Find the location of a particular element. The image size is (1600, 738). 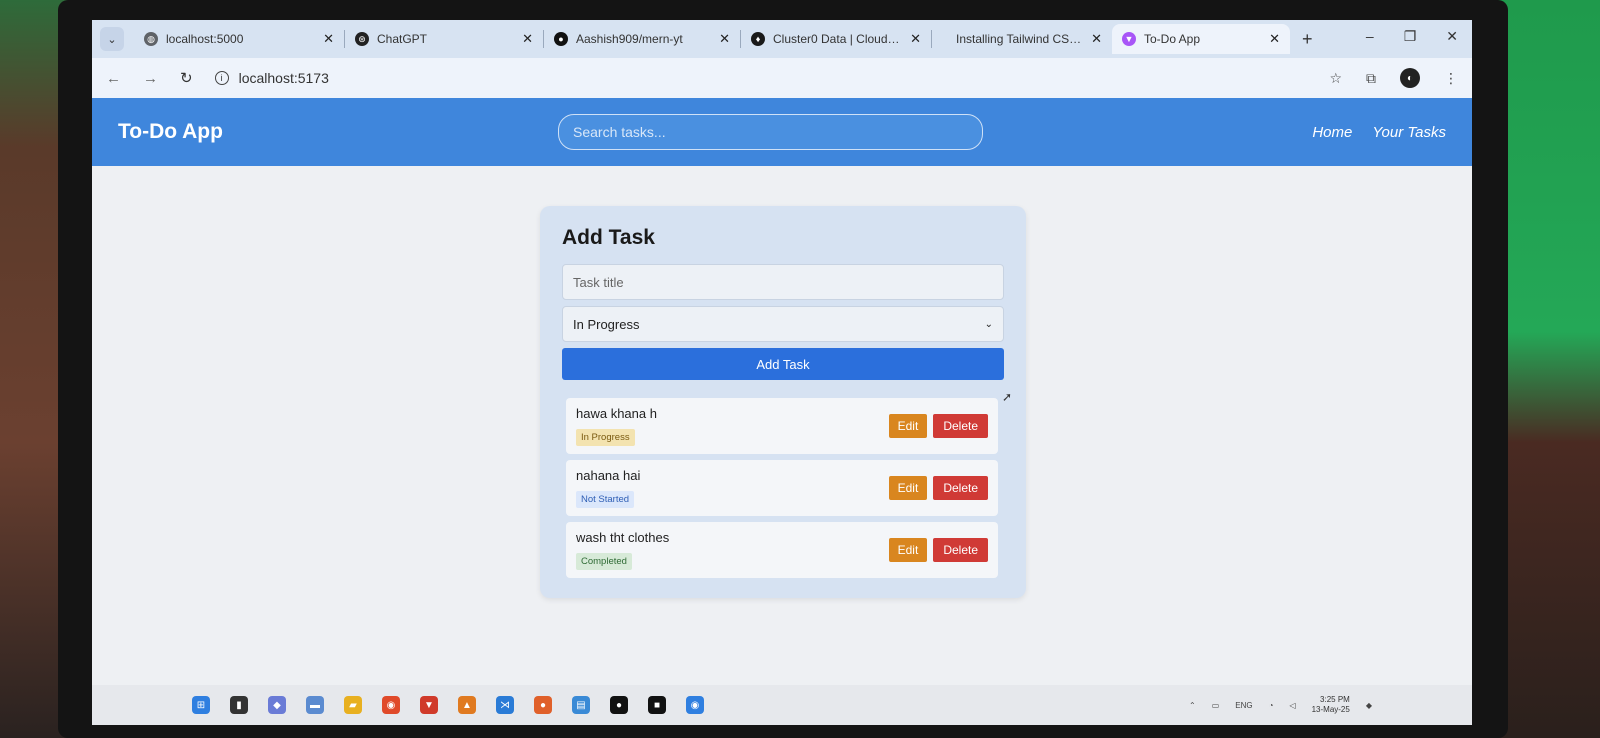

chatgpt-icon: ⊛ is located at coordinates (362, 39).